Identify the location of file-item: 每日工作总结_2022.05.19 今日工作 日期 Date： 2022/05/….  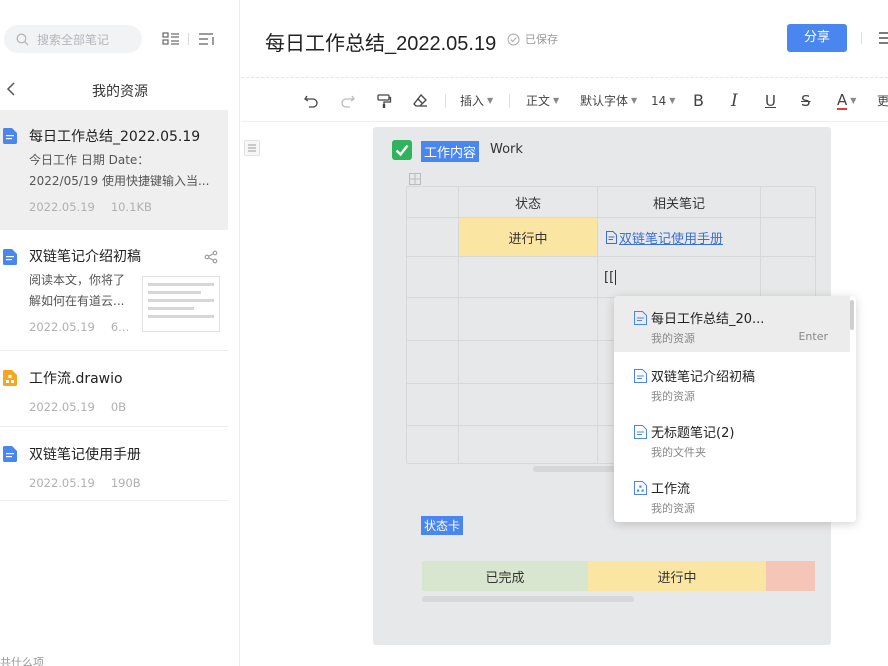
(114, 170).